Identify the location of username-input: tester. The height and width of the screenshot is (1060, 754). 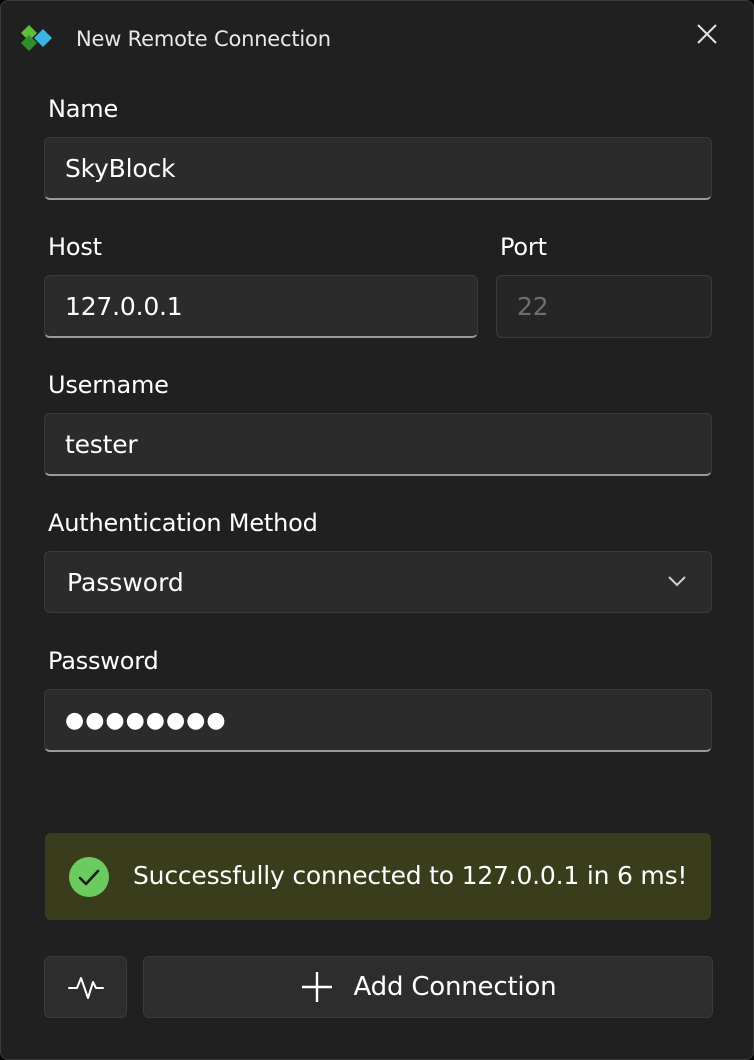
(378, 444).